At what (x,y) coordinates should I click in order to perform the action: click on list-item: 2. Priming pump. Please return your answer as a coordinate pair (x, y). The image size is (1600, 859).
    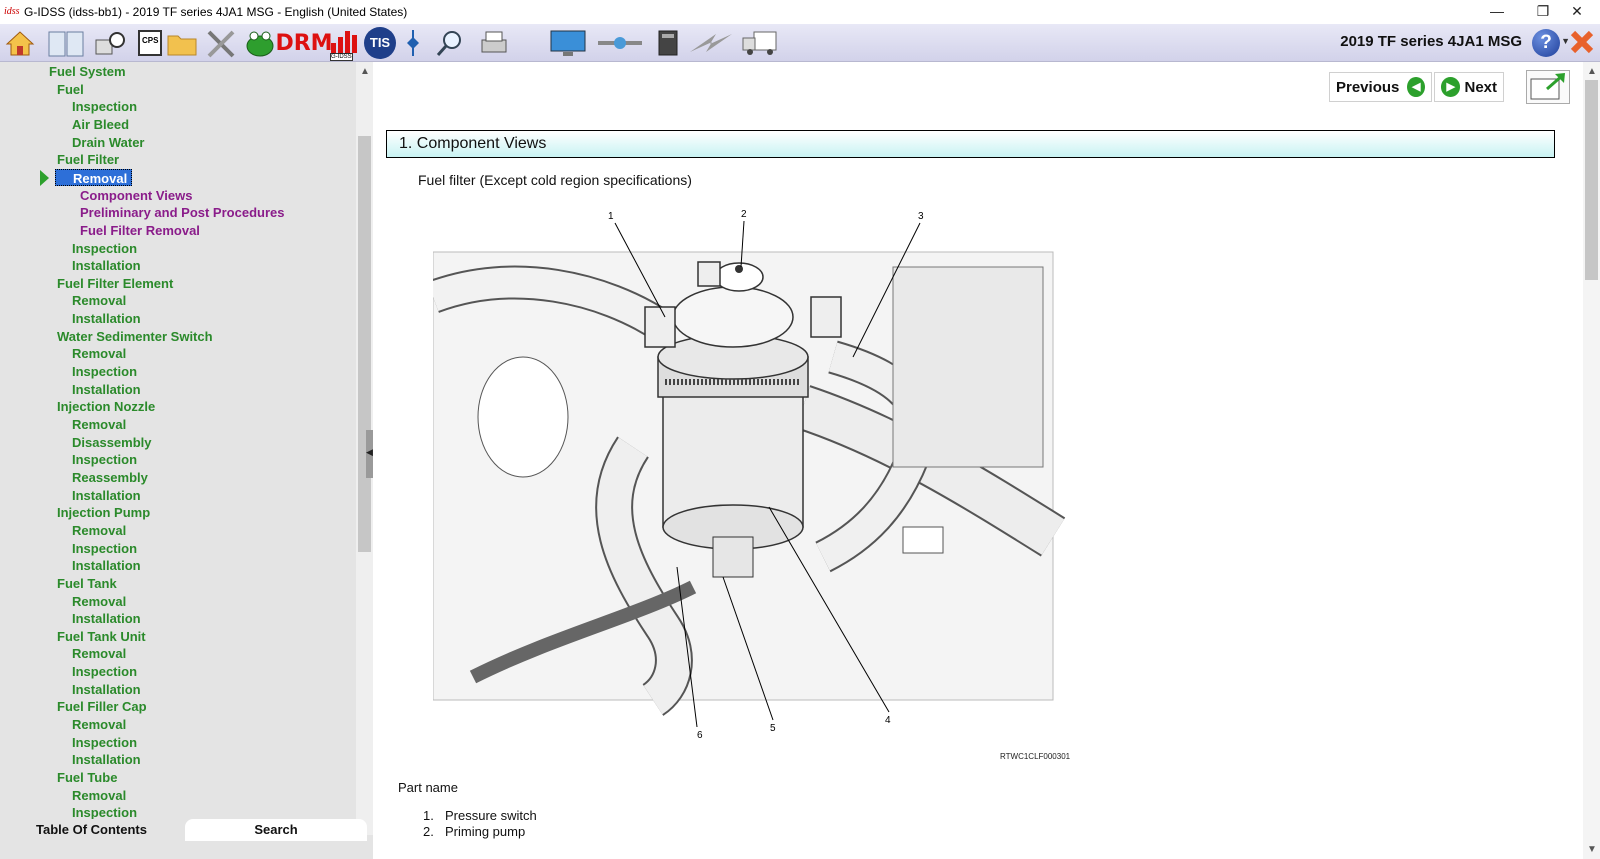
    Looking at the image, I should click on (474, 831).